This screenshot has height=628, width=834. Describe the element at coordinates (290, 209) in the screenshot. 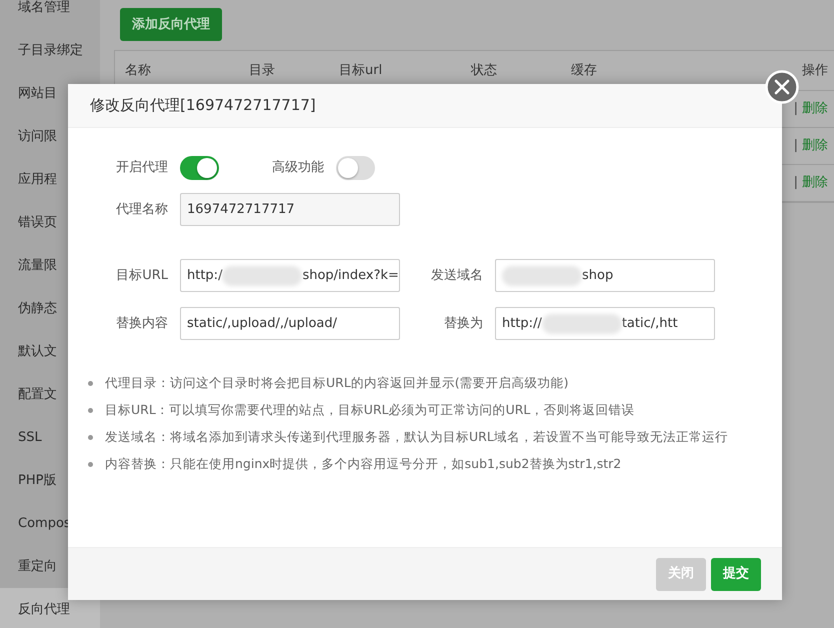

I see `name-field: 1697472717717` at that location.